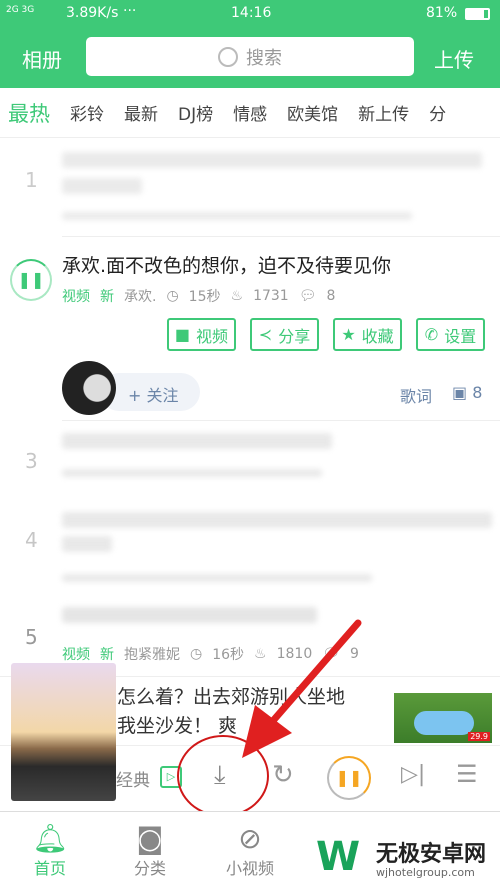 This screenshot has height=890, width=500. I want to click on upload-button: 上传, so click(454, 58).